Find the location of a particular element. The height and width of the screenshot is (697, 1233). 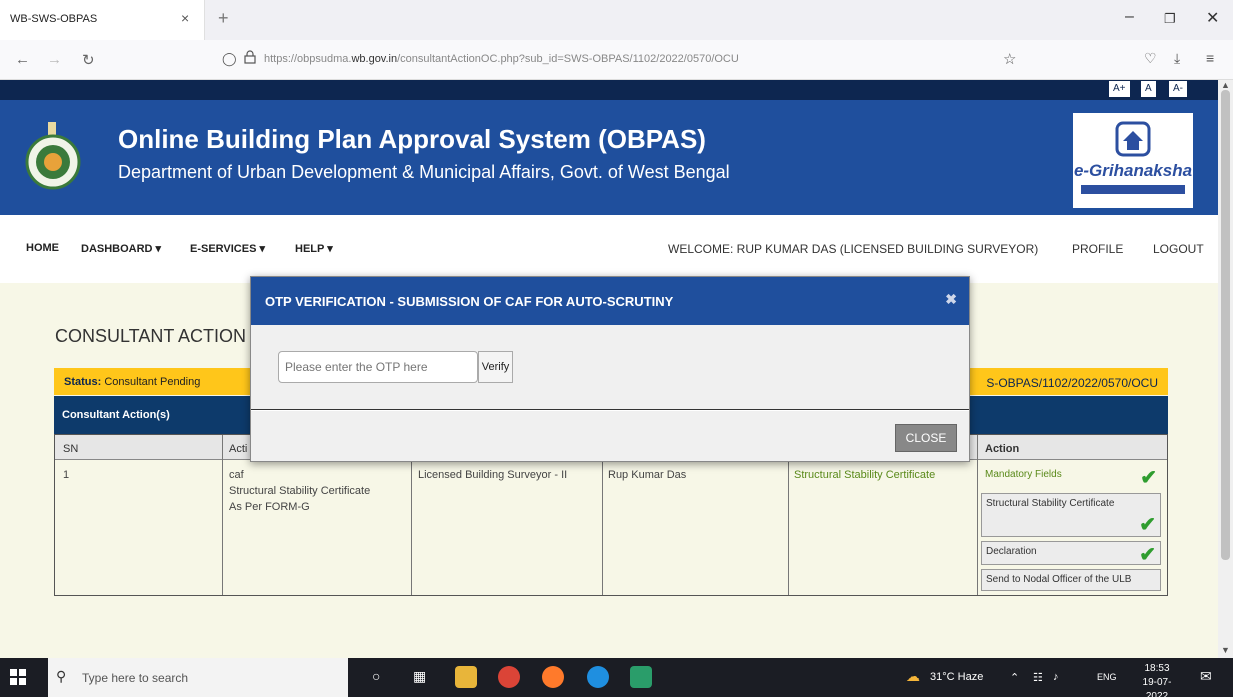

back-icon: ← is located at coordinates (22, 59).